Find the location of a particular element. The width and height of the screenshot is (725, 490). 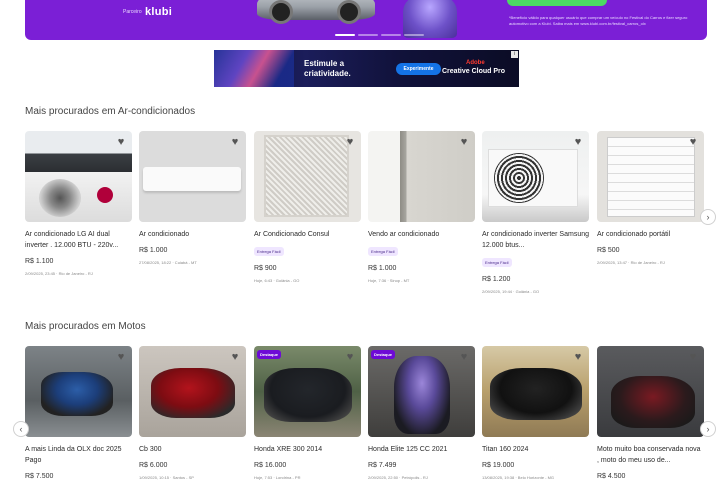

listing-price: R$ 7.499 is located at coordinates (382, 465).